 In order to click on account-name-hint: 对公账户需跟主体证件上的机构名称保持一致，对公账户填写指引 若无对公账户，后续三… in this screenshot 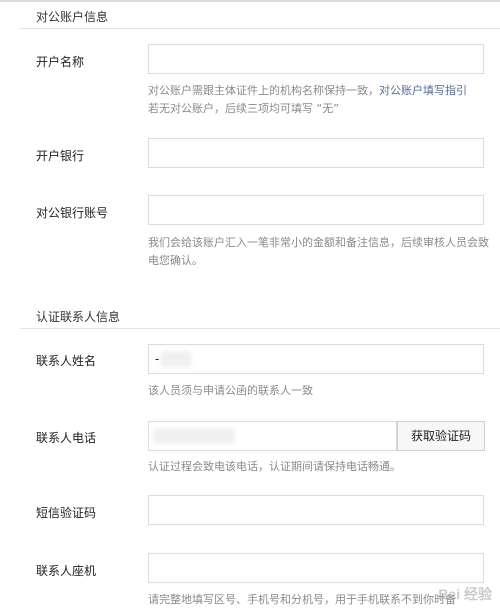, I will do `click(320, 100)`.